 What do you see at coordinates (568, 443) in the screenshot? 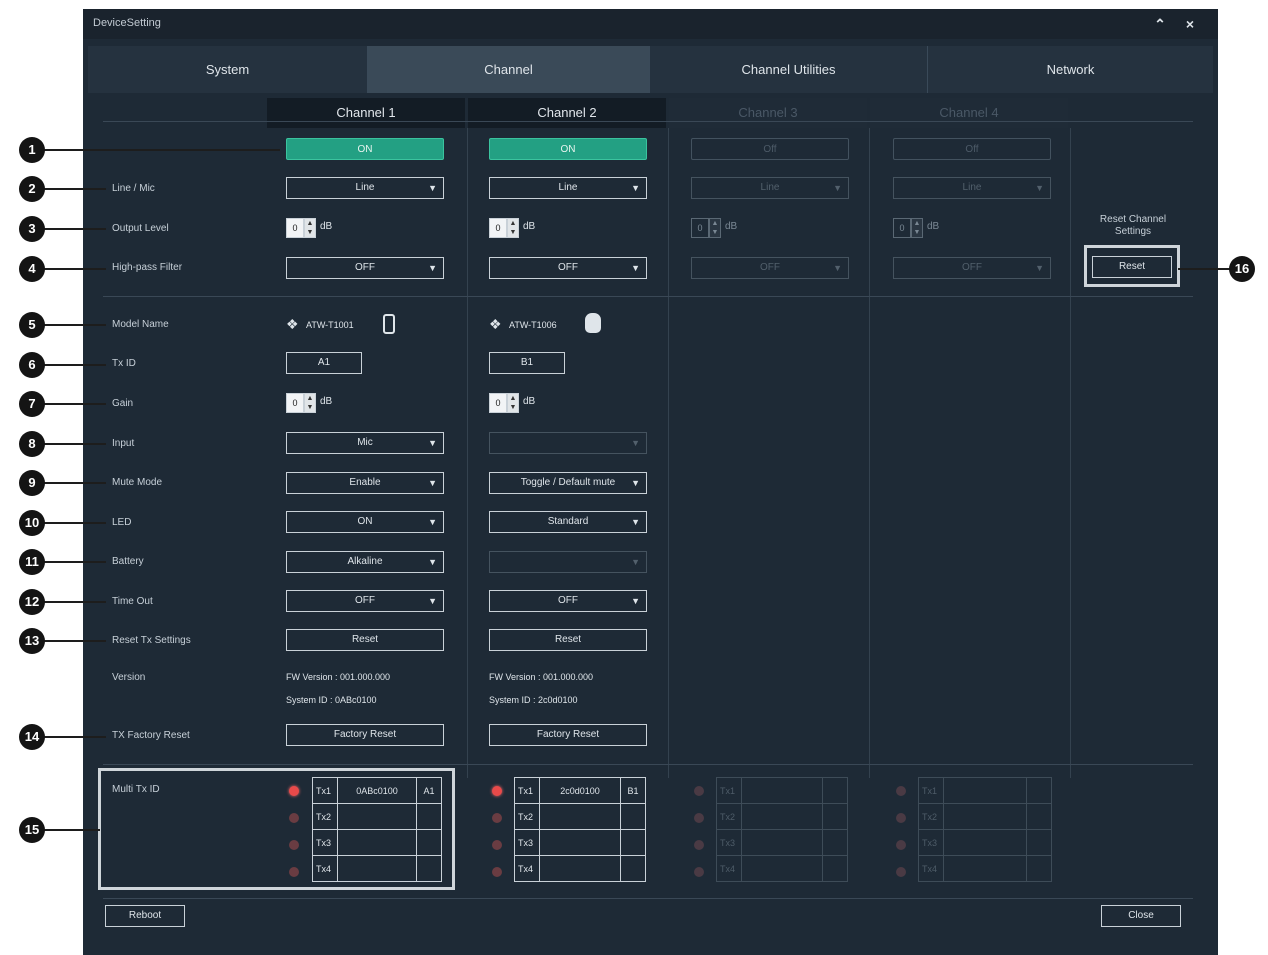
I see `input-select-ch2: ▼` at bounding box center [568, 443].